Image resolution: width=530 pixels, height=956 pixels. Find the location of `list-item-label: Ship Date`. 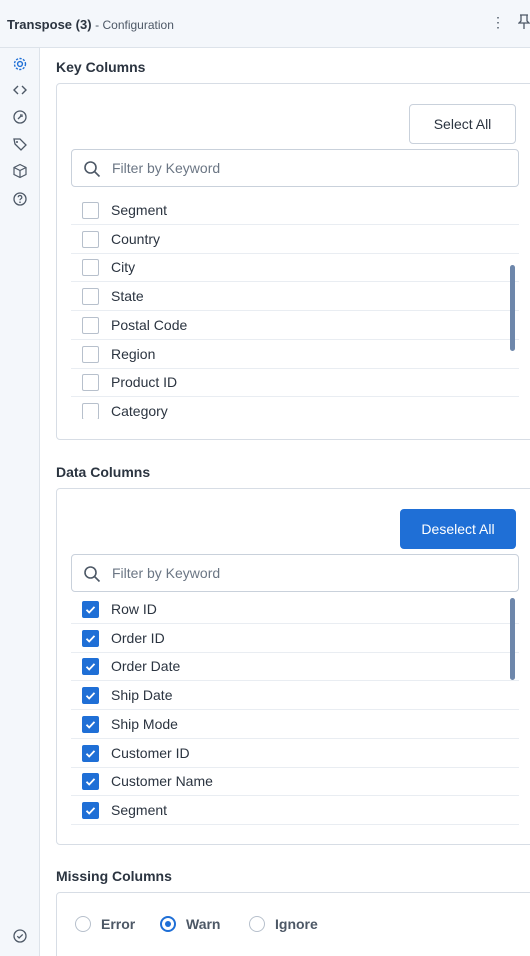

list-item-label: Ship Date is located at coordinates (142, 695).